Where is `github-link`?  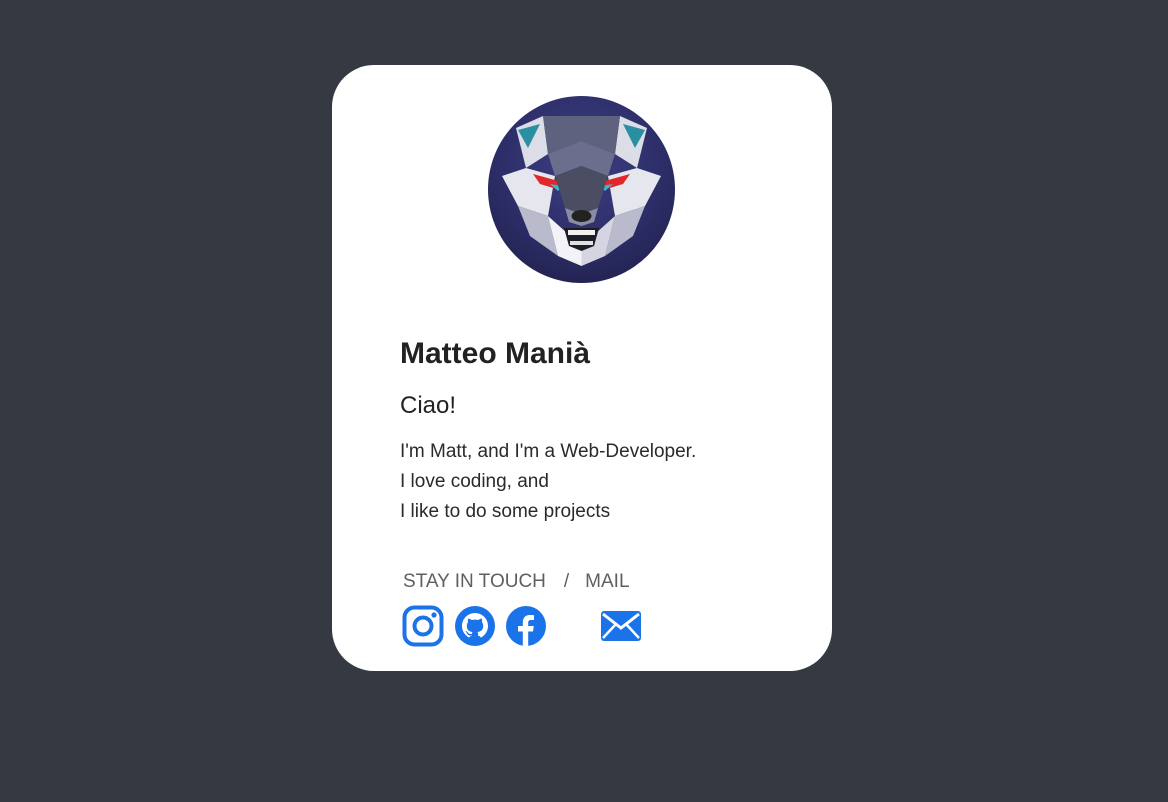 github-link is located at coordinates (475, 626).